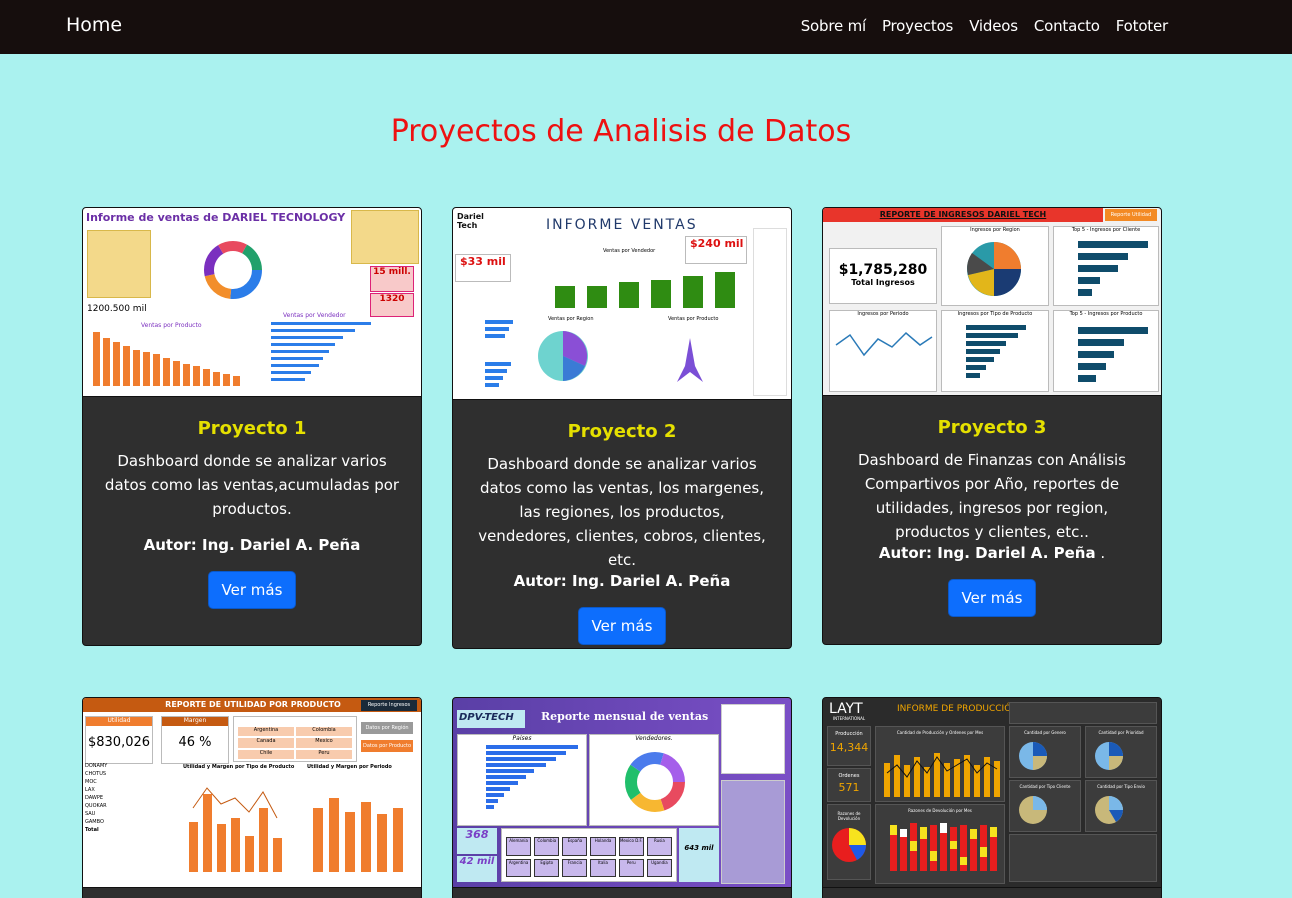  What do you see at coordinates (942, 775) in the screenshot?
I see `thumb-bar-chart` at bounding box center [942, 775].